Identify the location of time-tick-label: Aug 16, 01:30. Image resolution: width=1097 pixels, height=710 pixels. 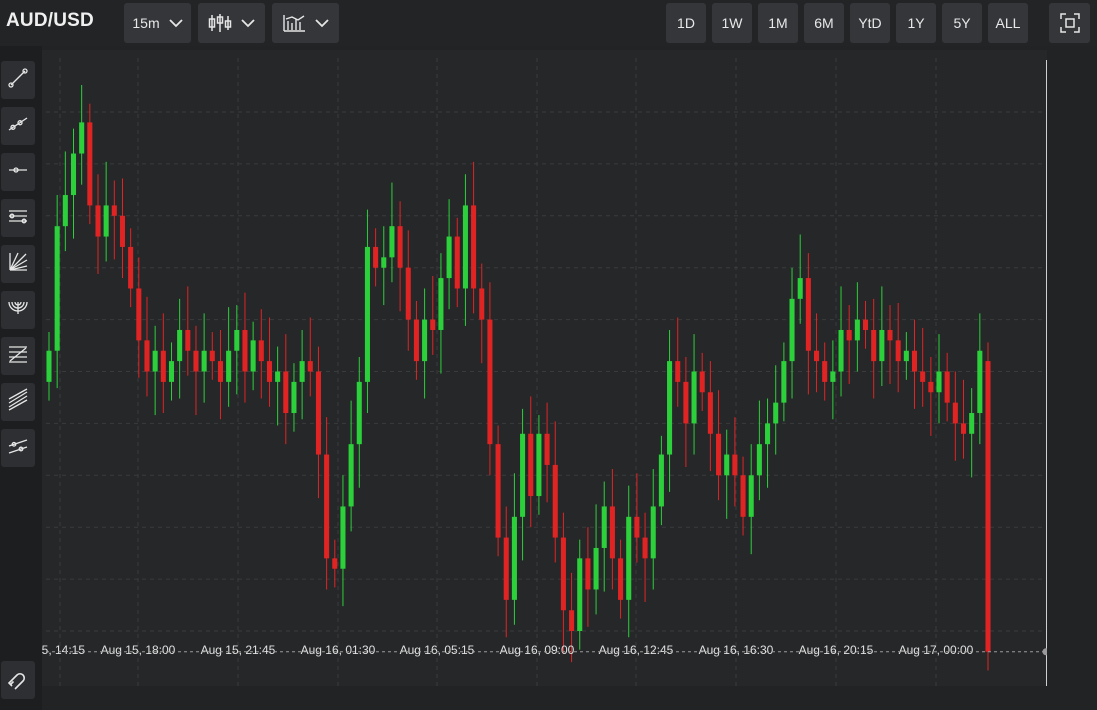
(338, 650).